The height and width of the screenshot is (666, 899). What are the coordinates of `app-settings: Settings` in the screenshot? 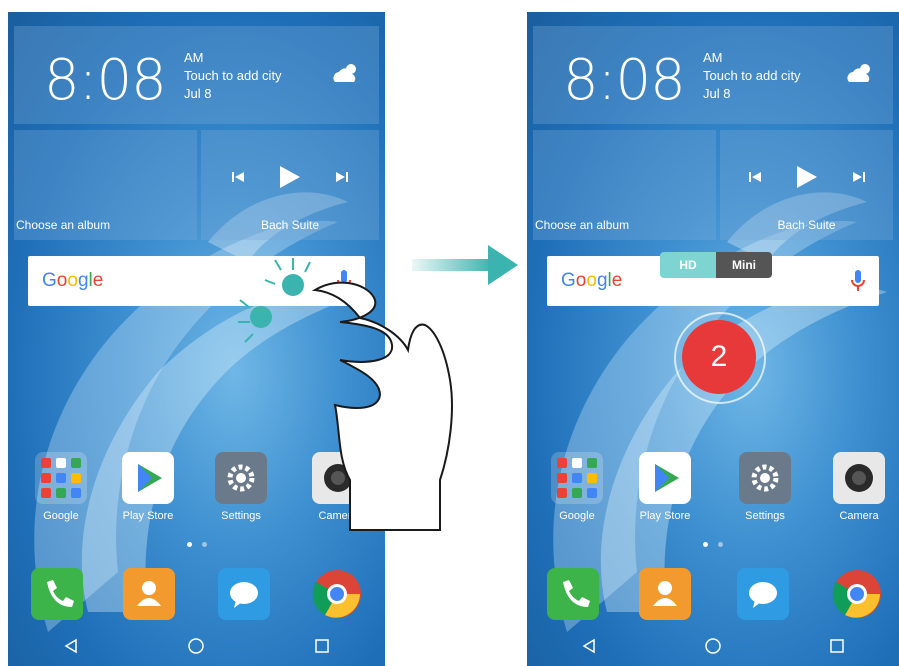 It's located at (765, 487).